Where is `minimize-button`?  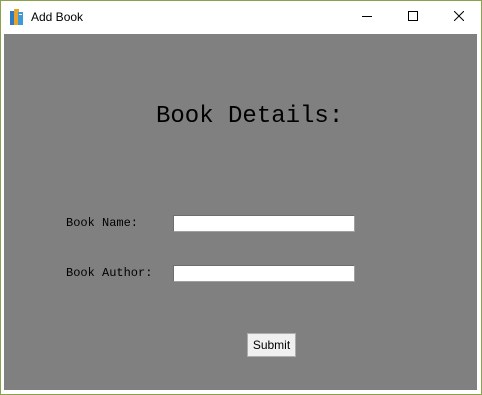
minimize-button is located at coordinates (367, 16).